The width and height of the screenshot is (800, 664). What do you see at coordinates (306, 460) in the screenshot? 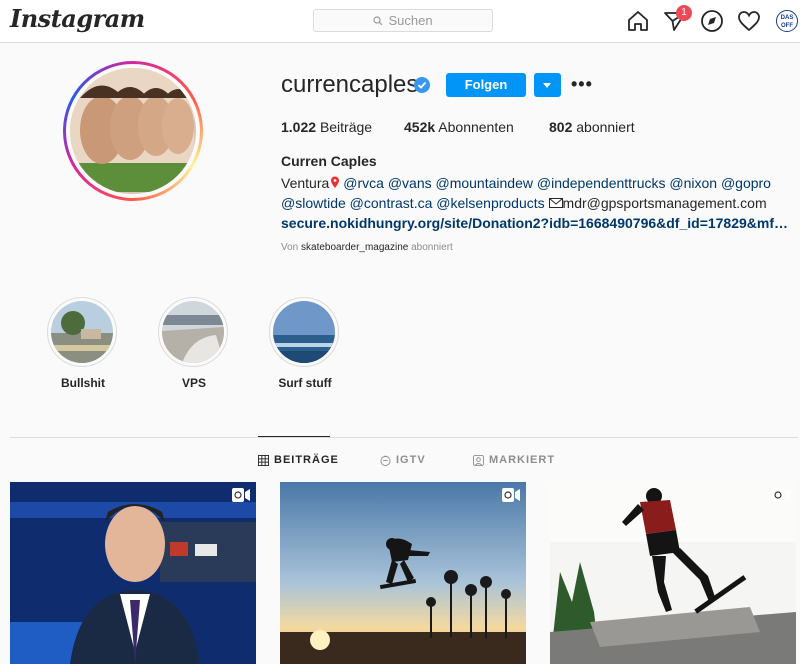
I see `tab-posts-label: BEITRÄGE` at bounding box center [306, 460].